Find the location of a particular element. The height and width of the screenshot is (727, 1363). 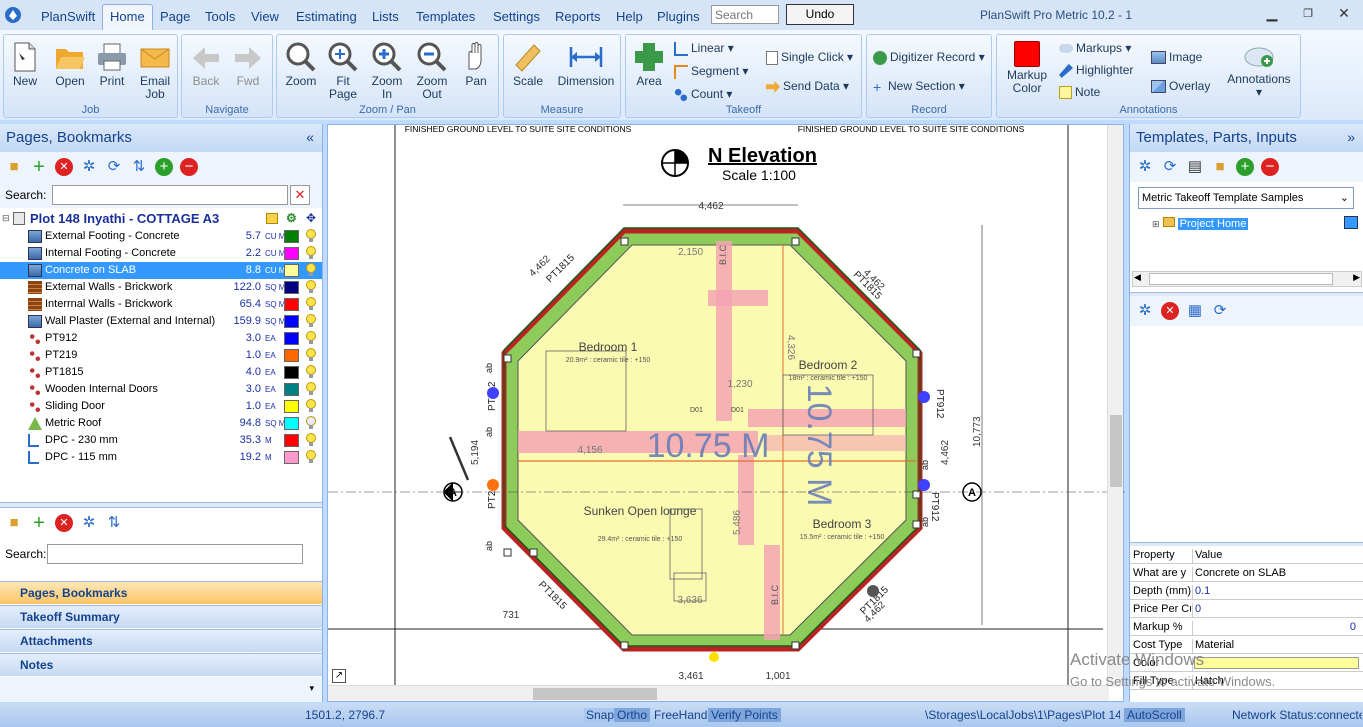

filter-icon-r: ▤ is located at coordinates (1195, 167).